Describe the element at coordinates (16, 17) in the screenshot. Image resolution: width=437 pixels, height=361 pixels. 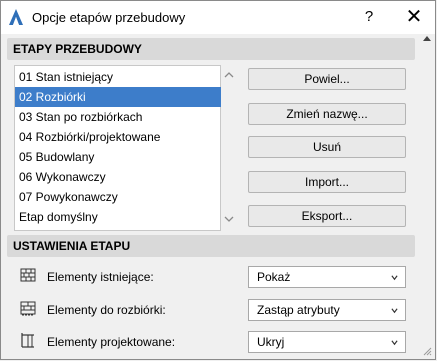
I see `archicad-logo-icon` at that location.